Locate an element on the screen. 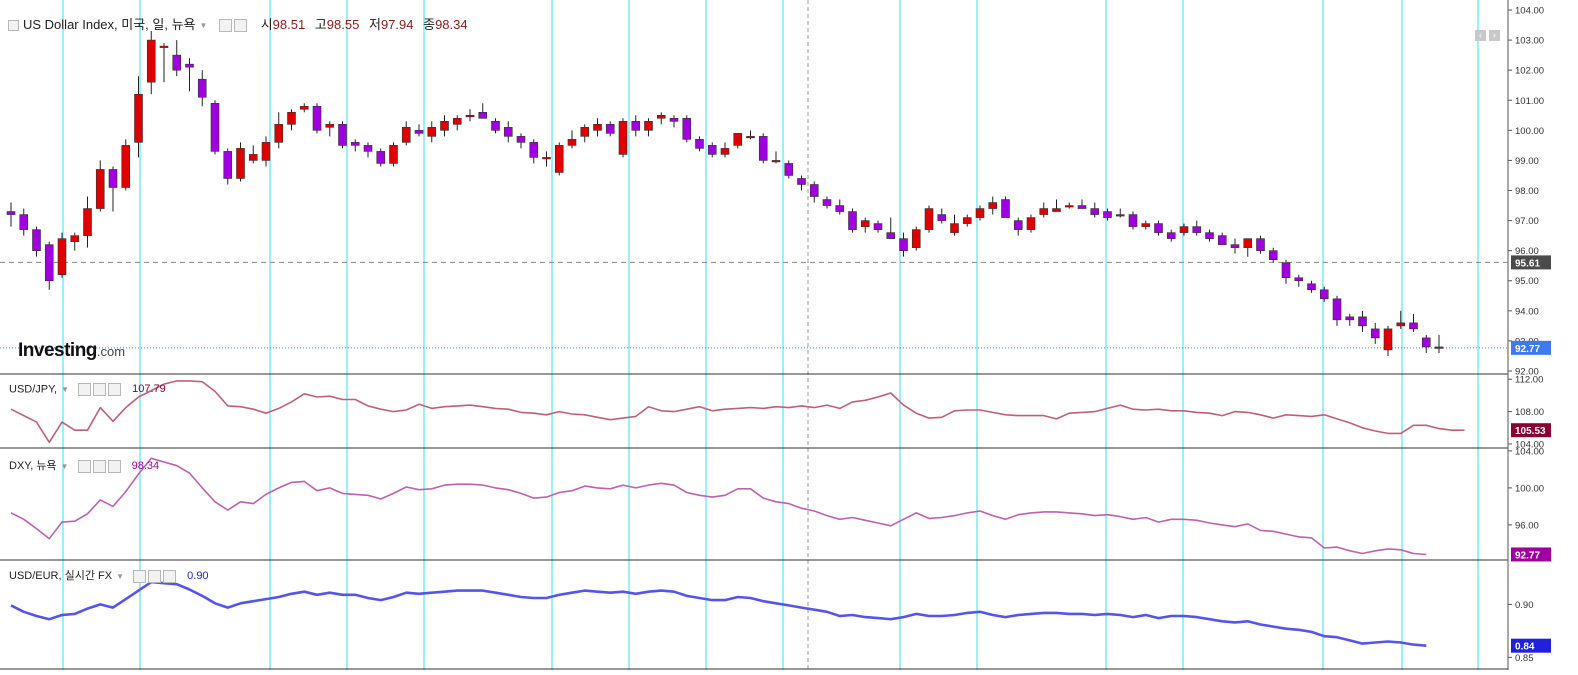 This screenshot has height=675, width=1578. close-value: 98.34 is located at coordinates (451, 24).